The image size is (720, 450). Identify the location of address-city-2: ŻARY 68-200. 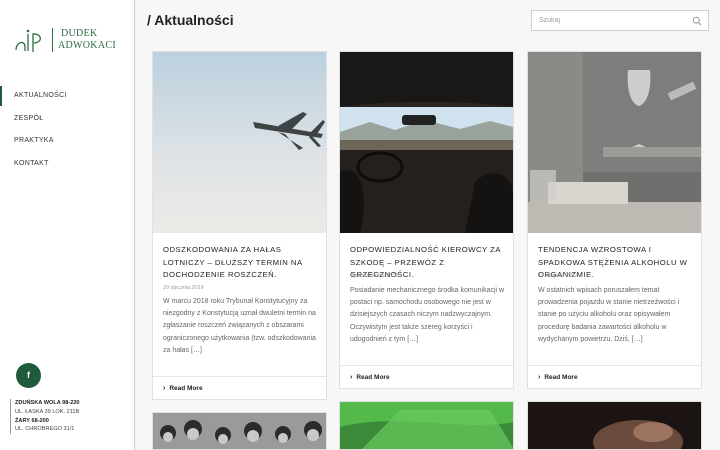
(45, 421).